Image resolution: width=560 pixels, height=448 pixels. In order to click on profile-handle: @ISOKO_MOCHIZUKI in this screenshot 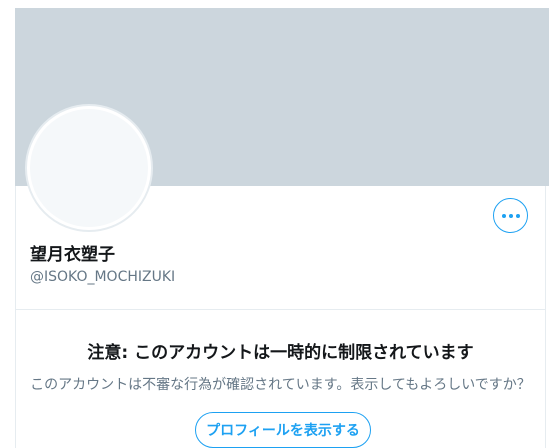, I will do `click(103, 277)`.